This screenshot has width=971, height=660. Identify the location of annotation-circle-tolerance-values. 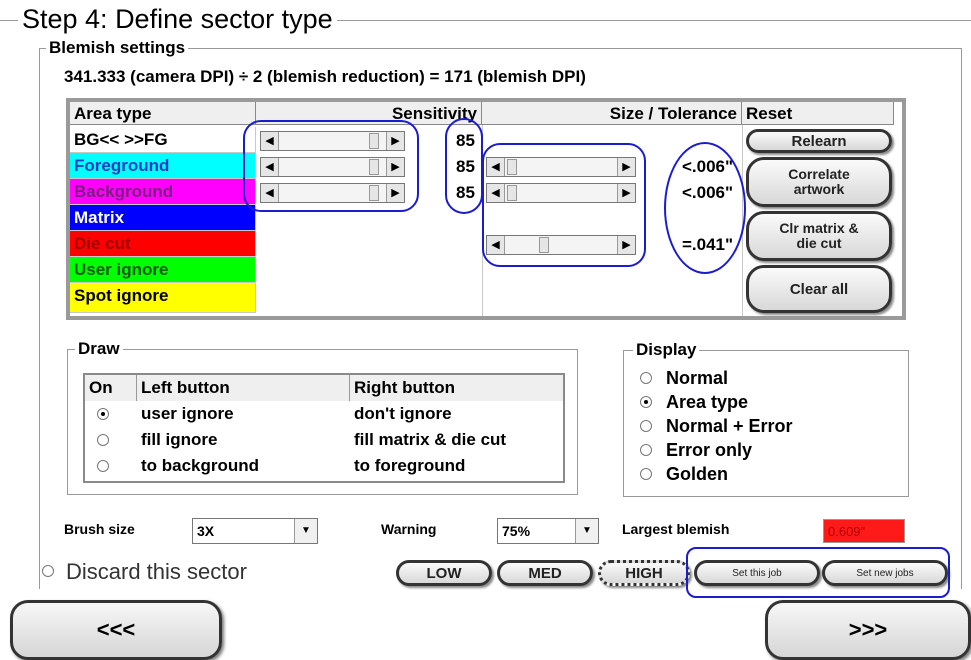
(705, 208).